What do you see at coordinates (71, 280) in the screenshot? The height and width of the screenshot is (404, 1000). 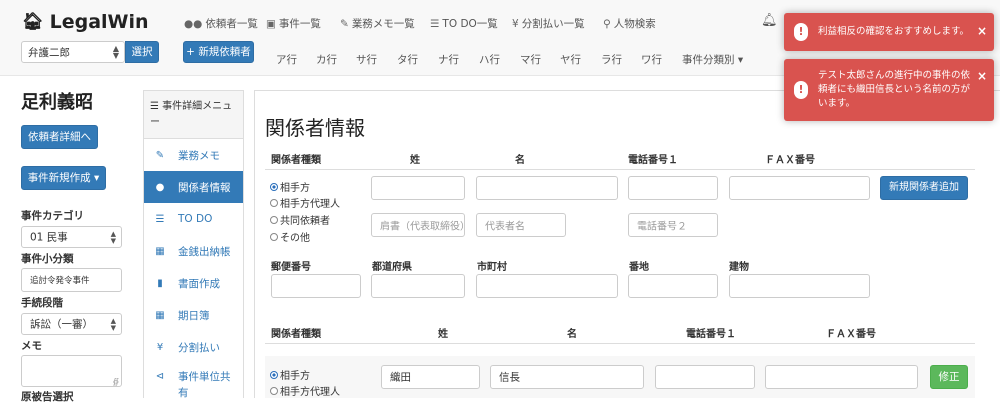 I see `case-subcategory-field: 追討令発令事件` at bounding box center [71, 280].